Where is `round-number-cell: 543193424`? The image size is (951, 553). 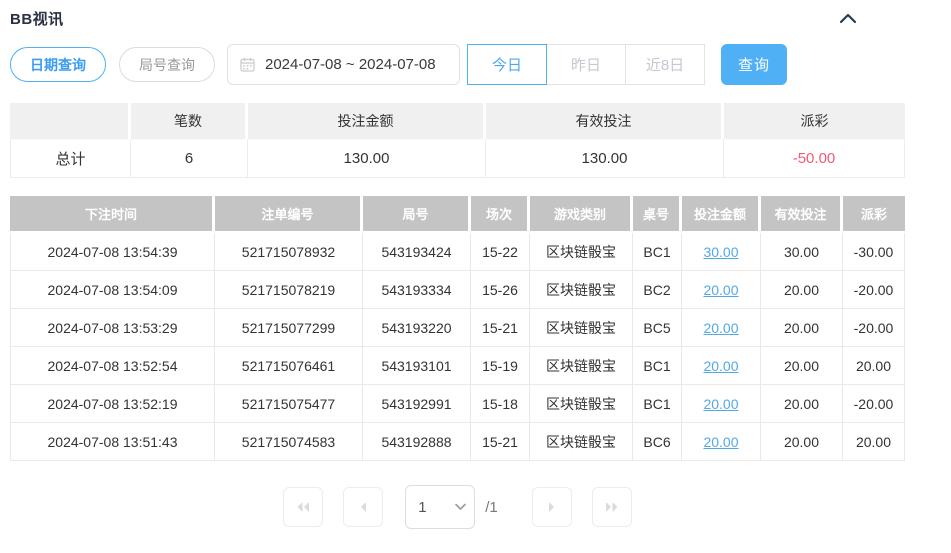
round-number-cell: 543193424 is located at coordinates (417, 252).